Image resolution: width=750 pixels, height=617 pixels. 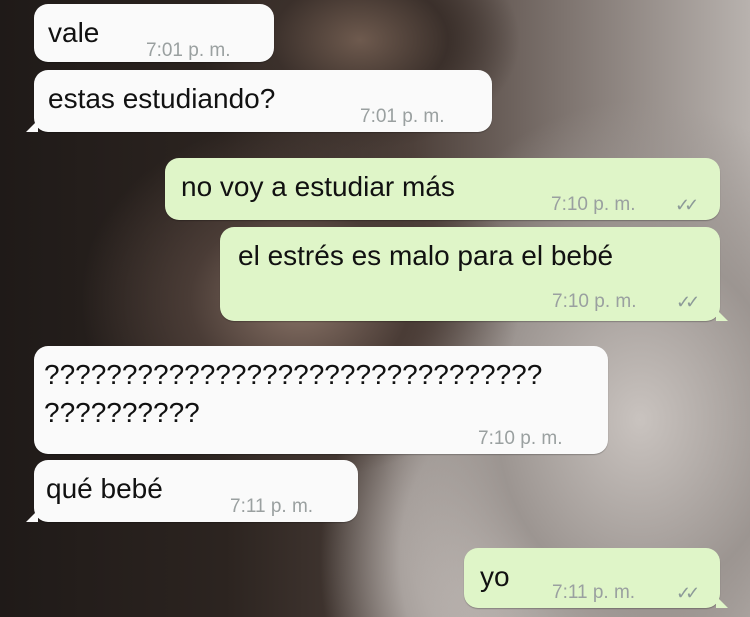 I want to click on message-text: estas estudiando?, so click(x=162, y=98).